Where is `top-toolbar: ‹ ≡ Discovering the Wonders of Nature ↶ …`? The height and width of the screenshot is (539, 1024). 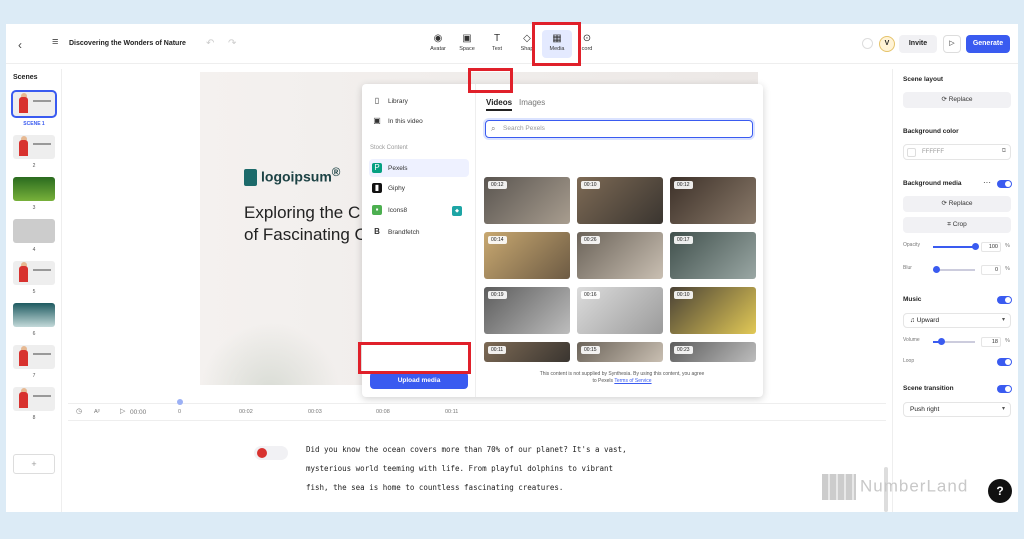
top-toolbar: ‹ ≡ Discovering the Wonders of Nature ↶ … is located at coordinates (512, 44).